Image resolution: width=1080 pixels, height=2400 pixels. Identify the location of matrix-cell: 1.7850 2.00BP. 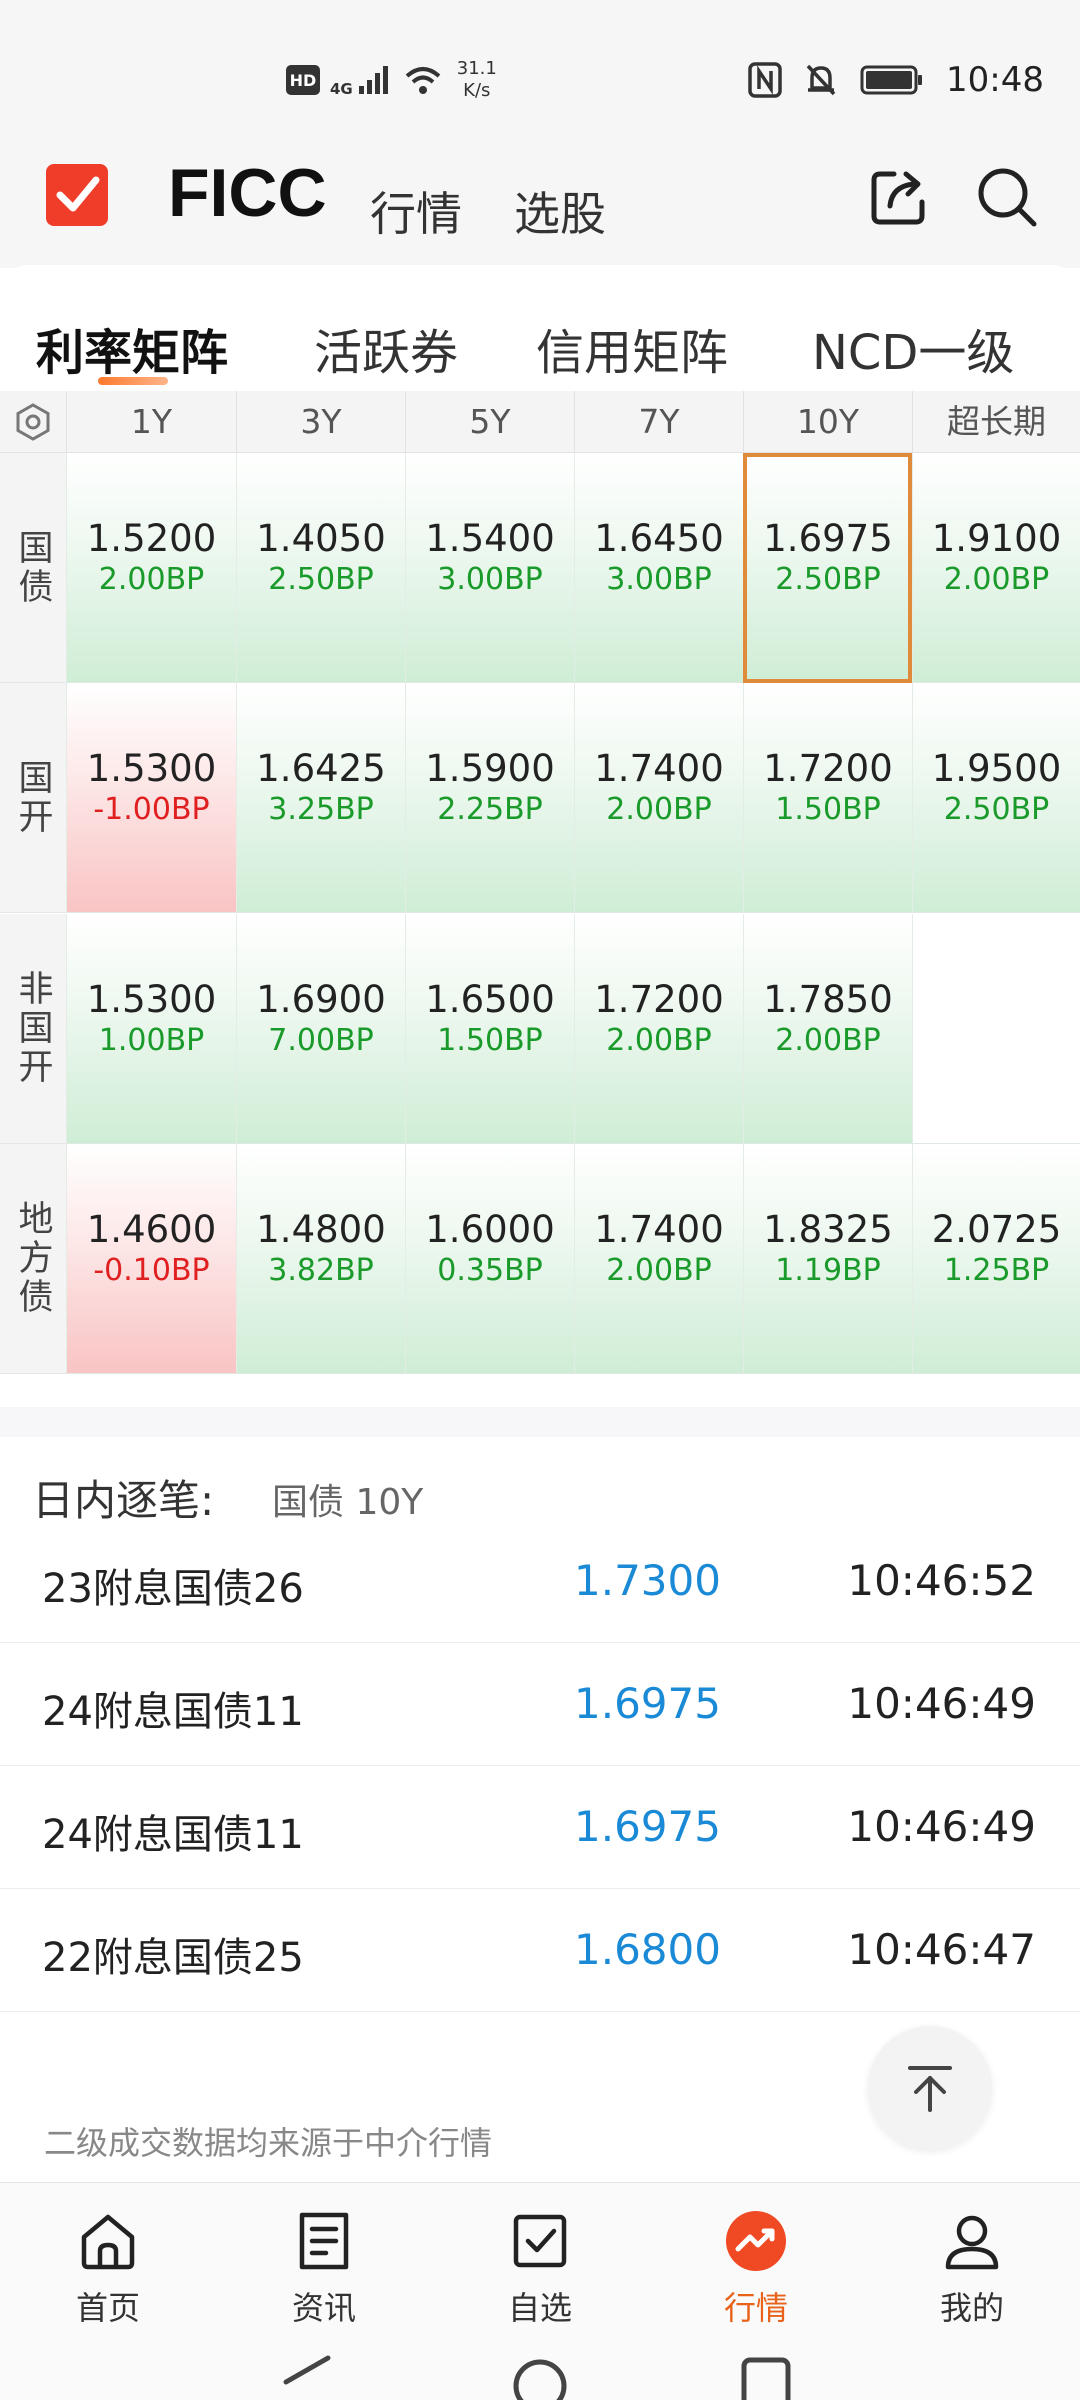
(827, 1029).